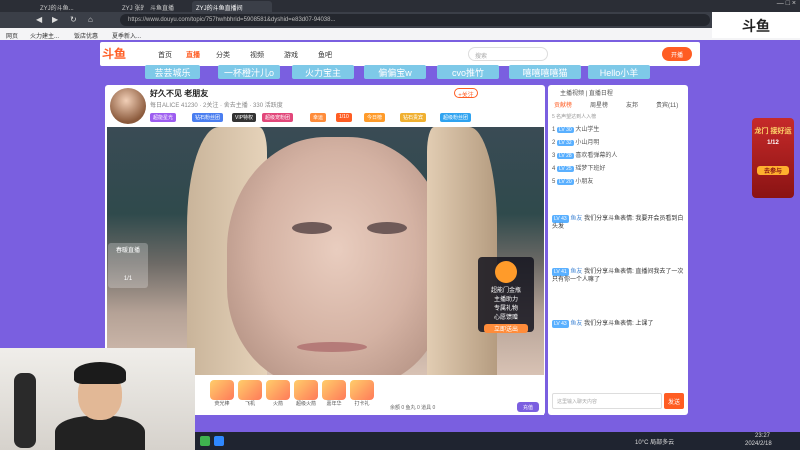 The width and height of the screenshot is (800, 450). Describe the element at coordinates (165, 55) in the screenshot. I see `nav-home: 首页` at that location.